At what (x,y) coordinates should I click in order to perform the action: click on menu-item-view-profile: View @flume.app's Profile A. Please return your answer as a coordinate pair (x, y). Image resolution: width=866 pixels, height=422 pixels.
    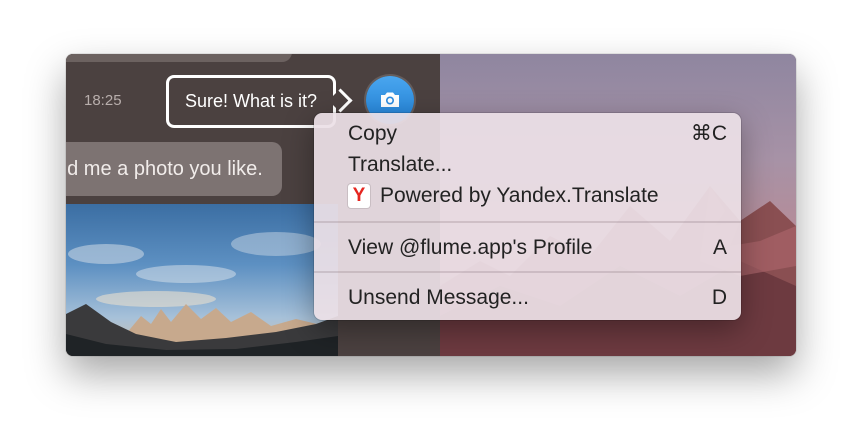
    Looking at the image, I should click on (527, 248).